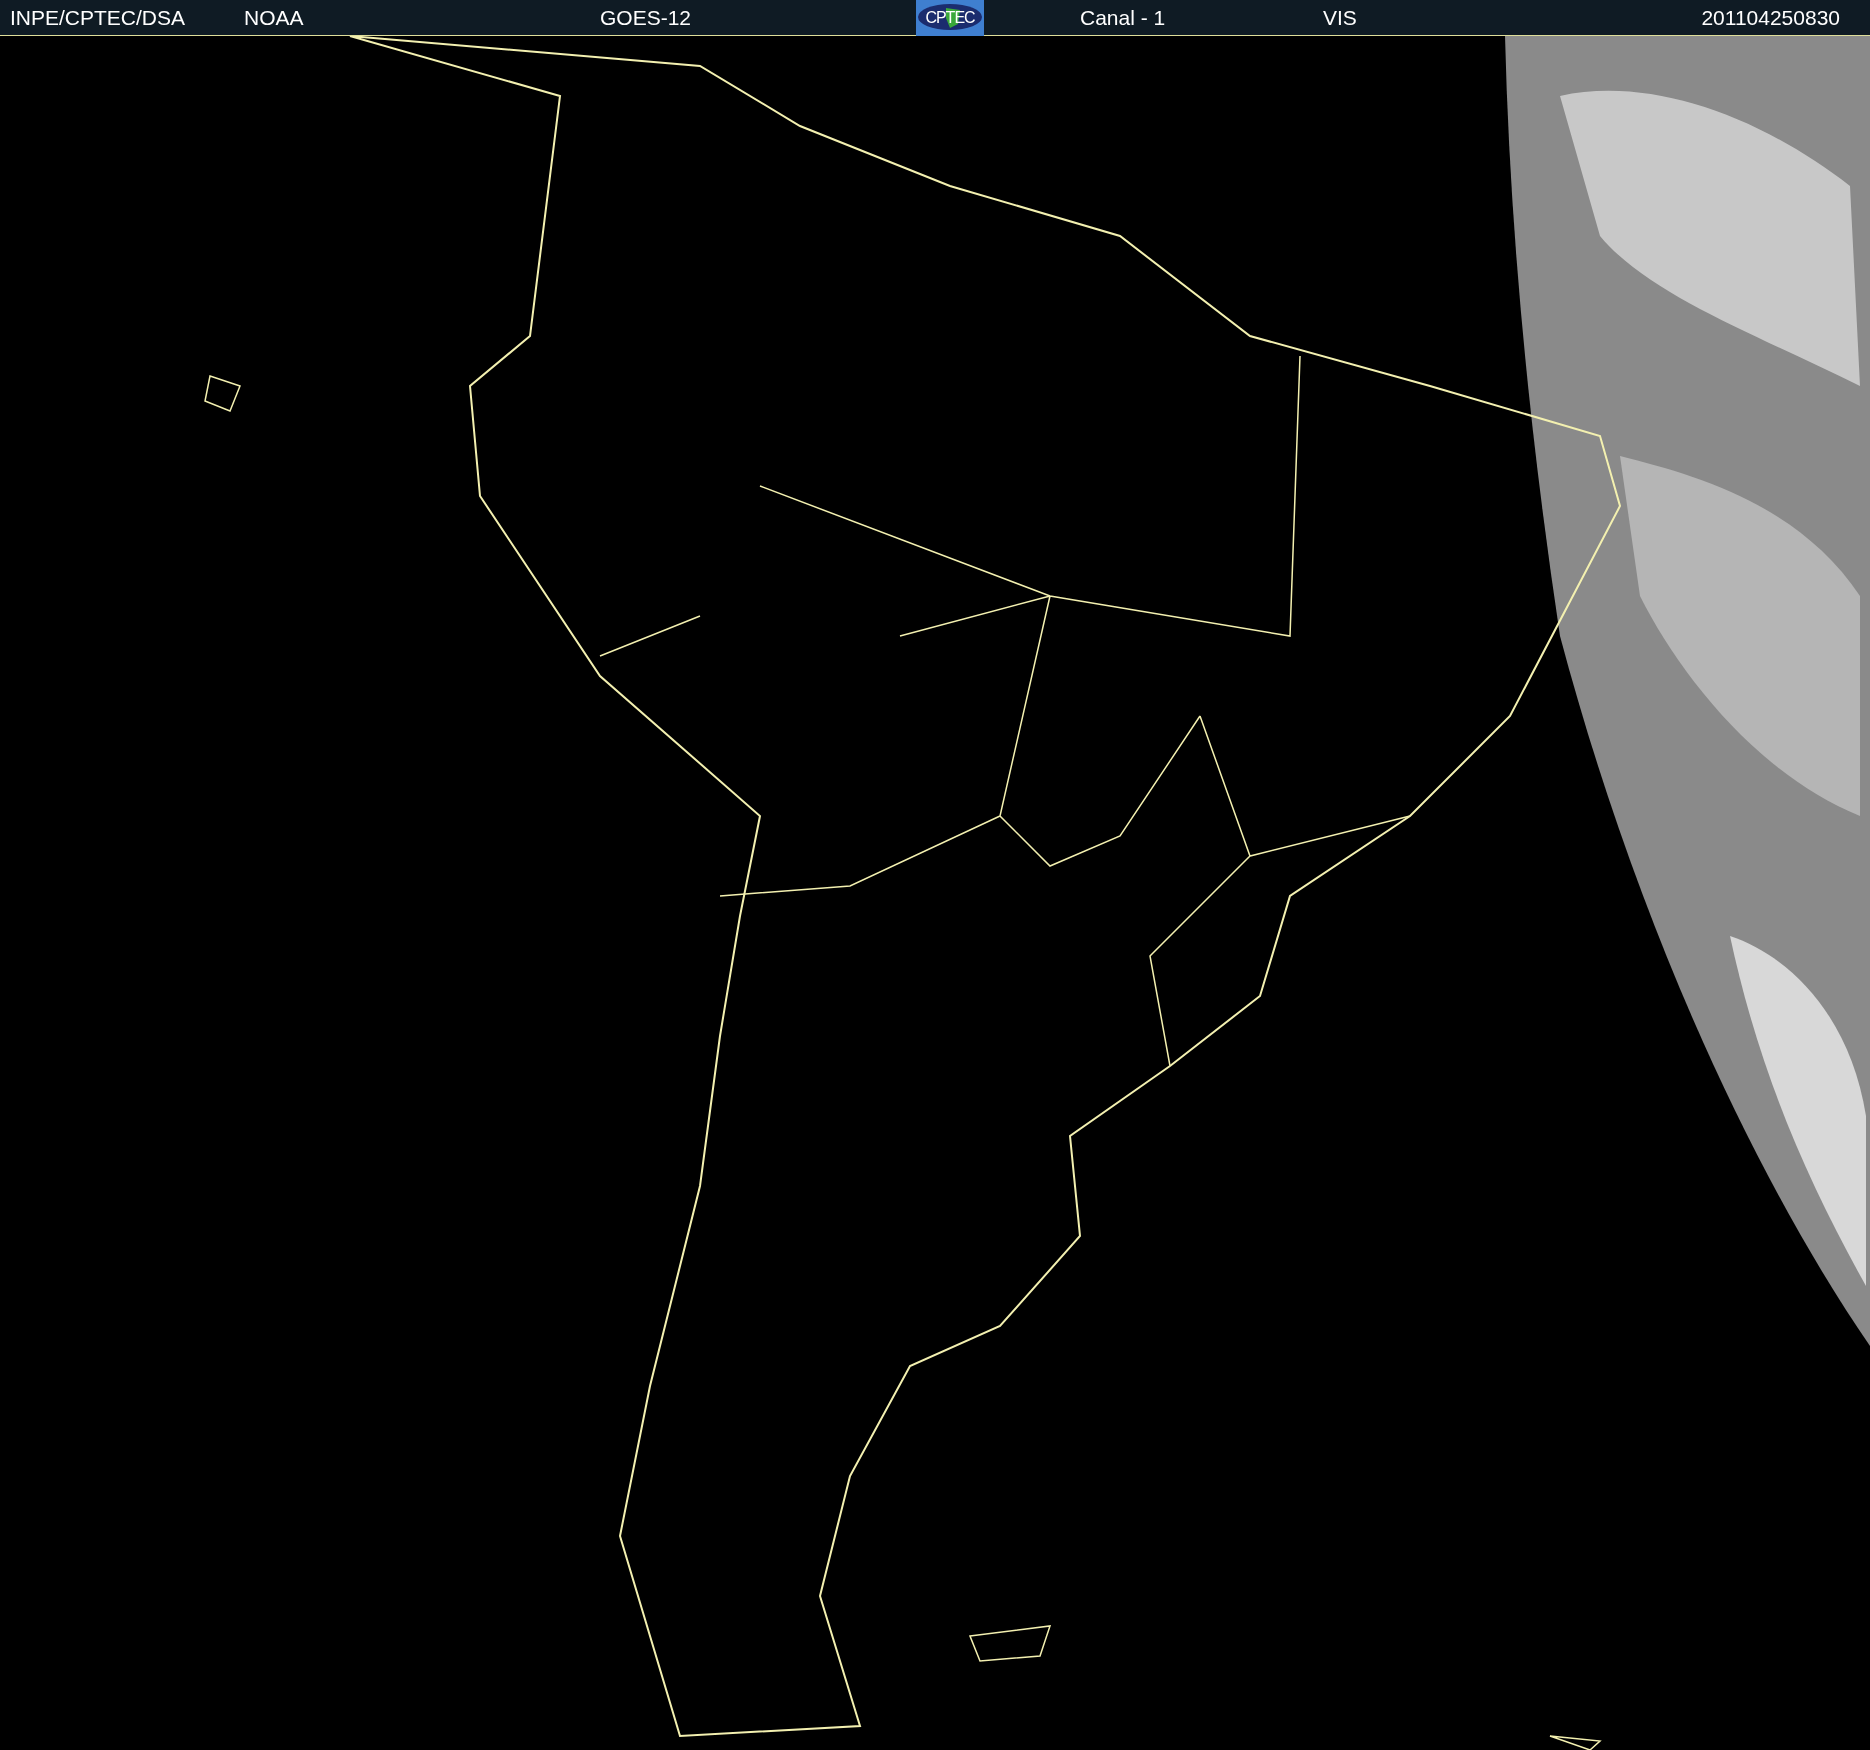 Image resolution: width=1870 pixels, height=1750 pixels. I want to click on header-text: INPE/CPTEC/DSA, so click(98, 18).